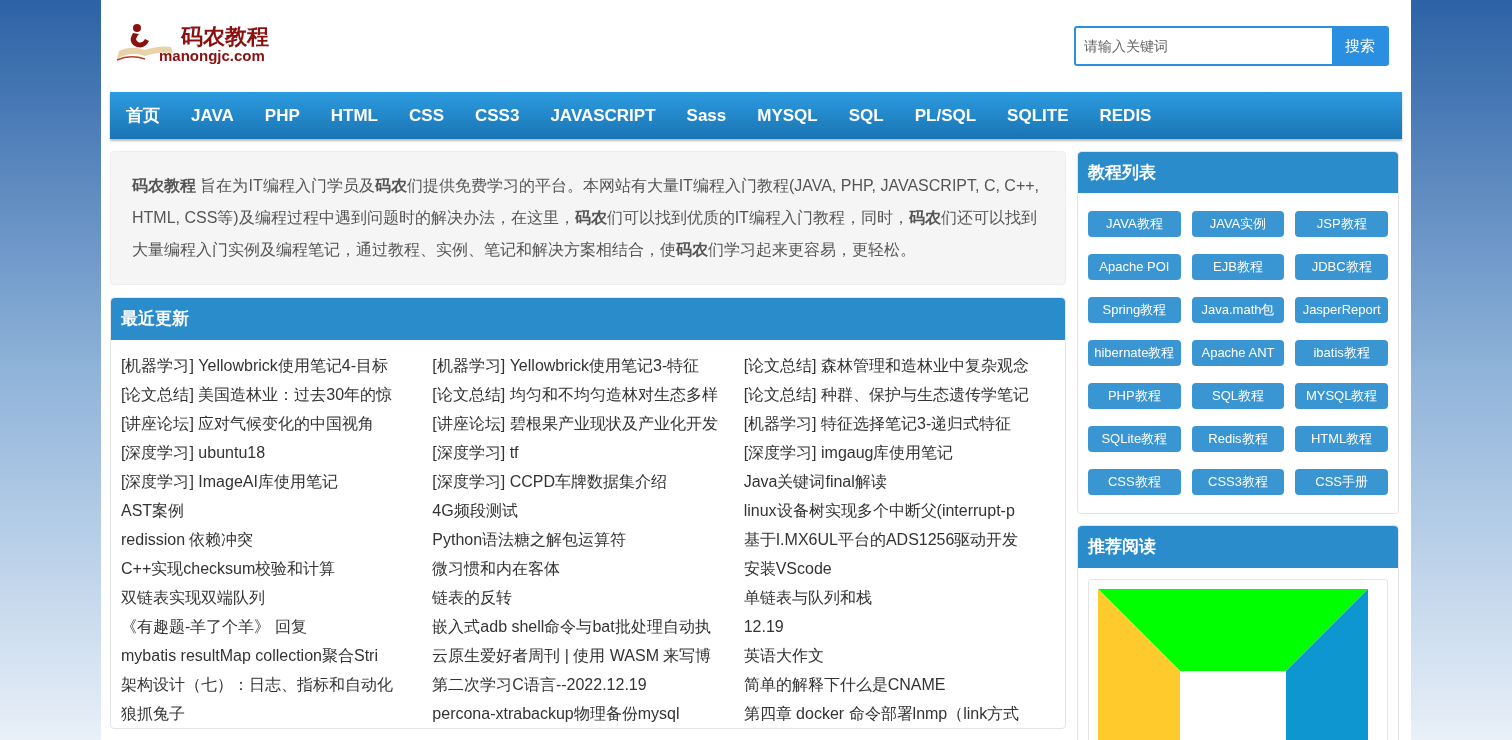  What do you see at coordinates (1125, 115) in the screenshot?
I see `nav-link: REDIS` at bounding box center [1125, 115].